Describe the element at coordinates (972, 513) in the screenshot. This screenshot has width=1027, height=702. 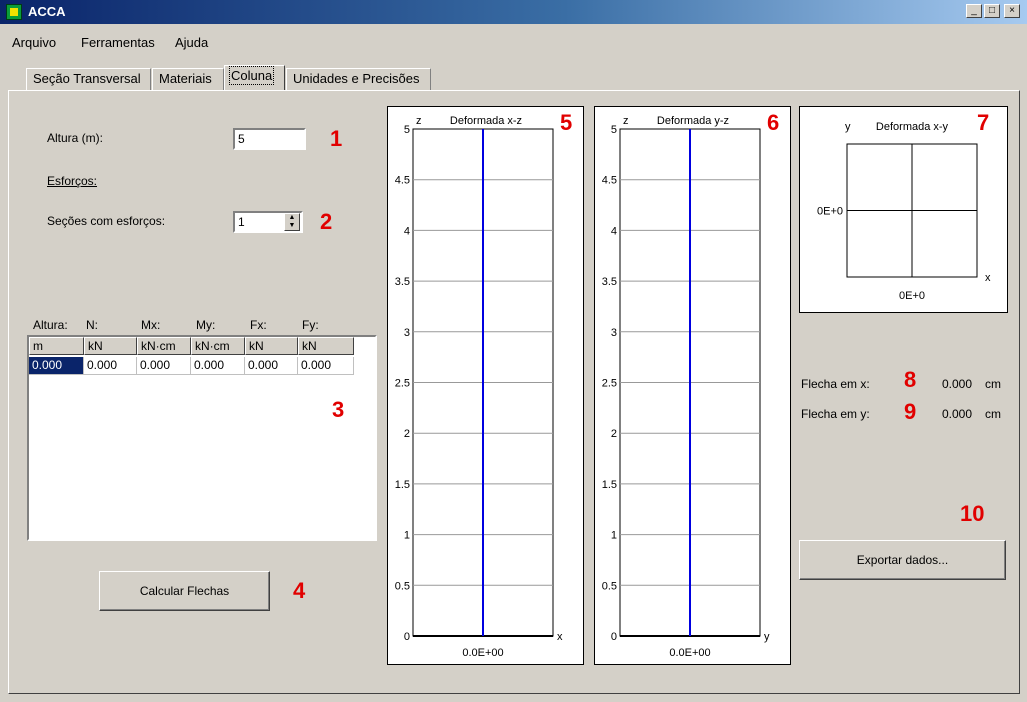
I see `annotation-10: 10` at that location.